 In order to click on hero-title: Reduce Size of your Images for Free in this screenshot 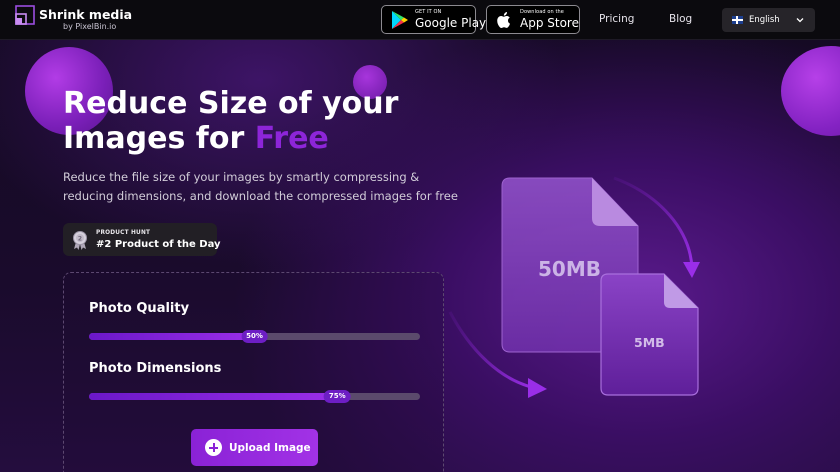, I will do `click(273, 121)`.